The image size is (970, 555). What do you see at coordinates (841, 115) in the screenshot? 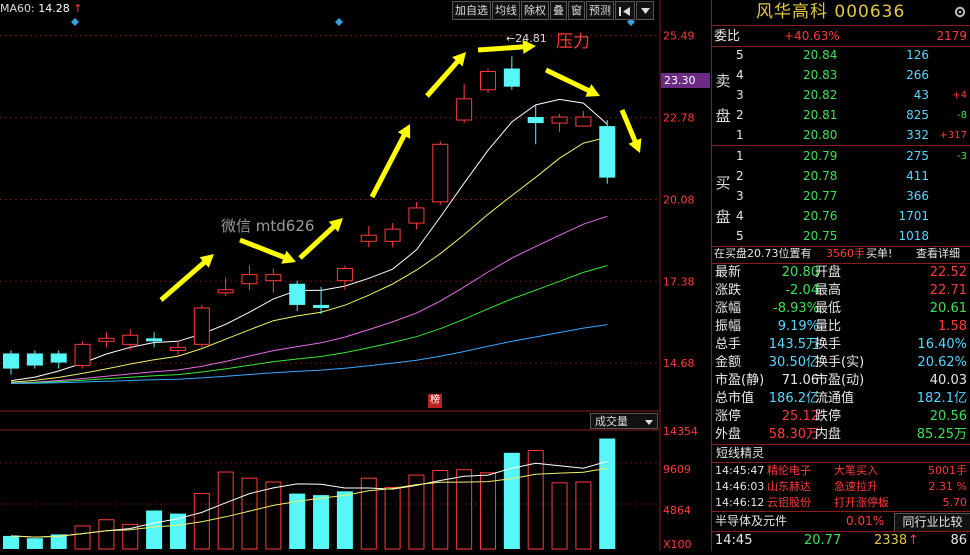
I see `ask-row: 2 20.81 825 -8` at bounding box center [841, 115].